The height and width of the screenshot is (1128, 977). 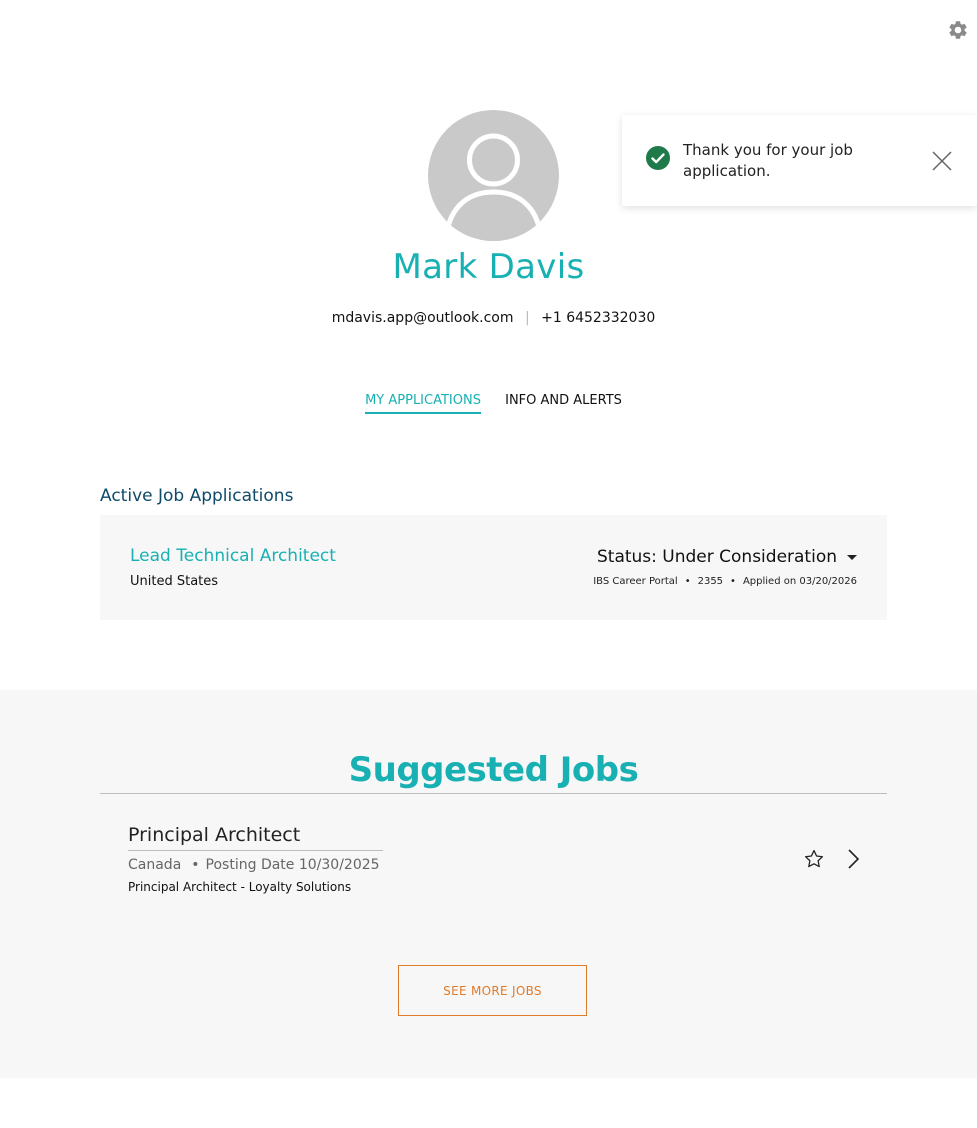 I want to click on avatar, so click(x=493, y=175).